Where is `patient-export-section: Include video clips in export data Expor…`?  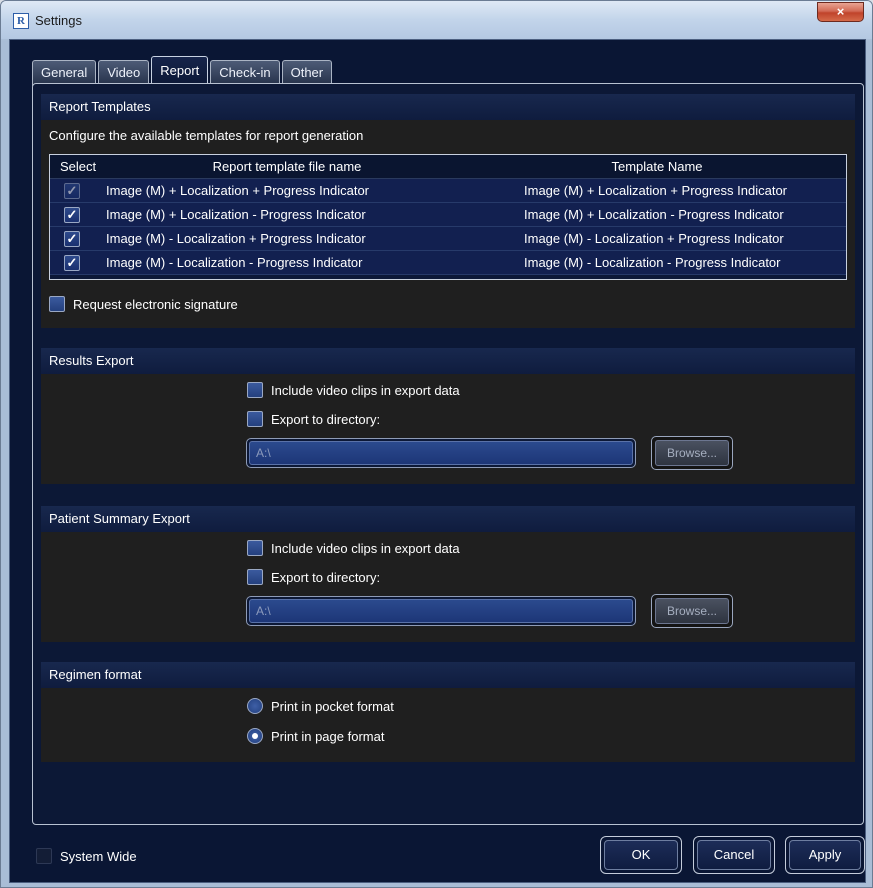
patient-export-section: Include video clips in export data Expor… is located at coordinates (448, 587).